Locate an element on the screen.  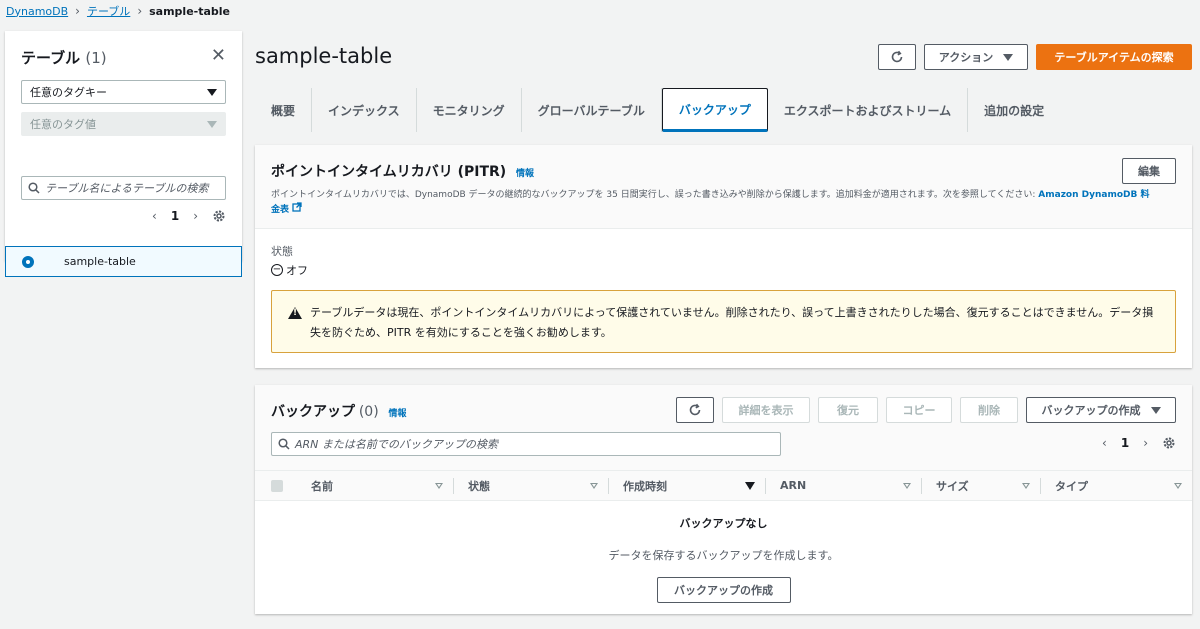
restore-button: 復元 is located at coordinates (848, 410).